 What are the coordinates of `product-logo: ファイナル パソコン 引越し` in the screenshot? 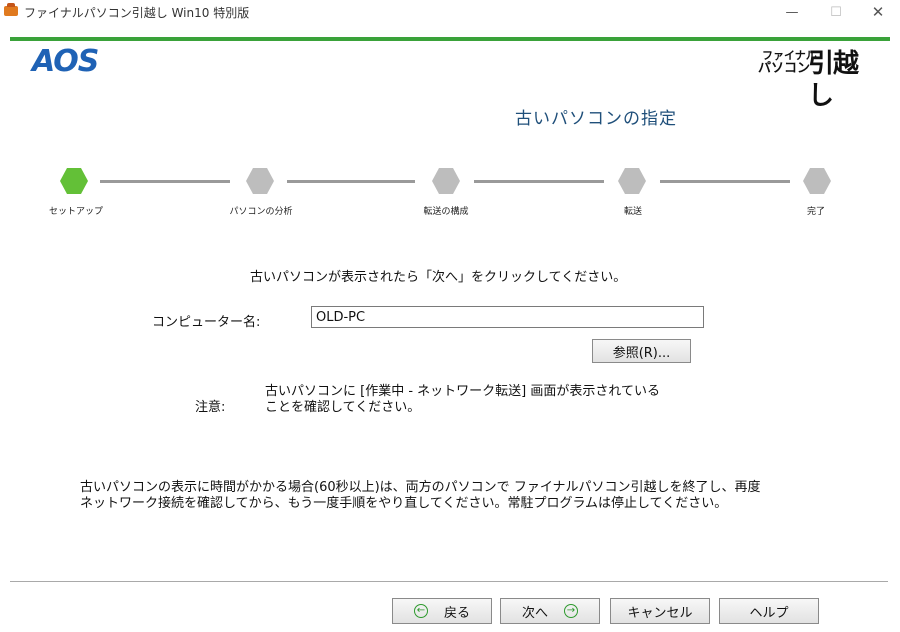 It's located at (814, 79).